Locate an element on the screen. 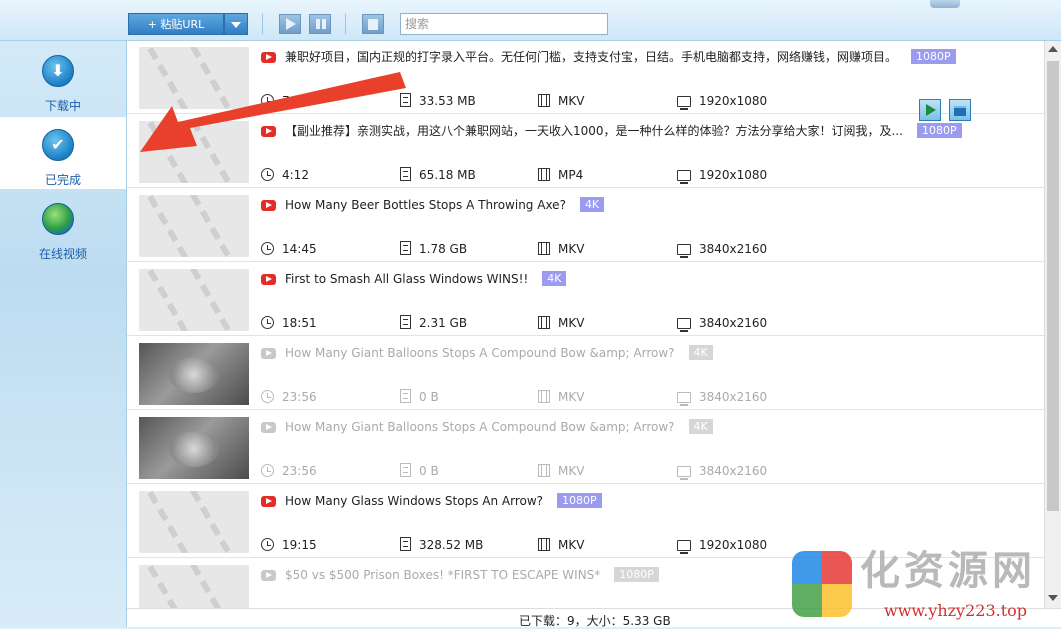 This screenshot has width=1061, height=629. paste-url-dropdown-button is located at coordinates (236, 24).